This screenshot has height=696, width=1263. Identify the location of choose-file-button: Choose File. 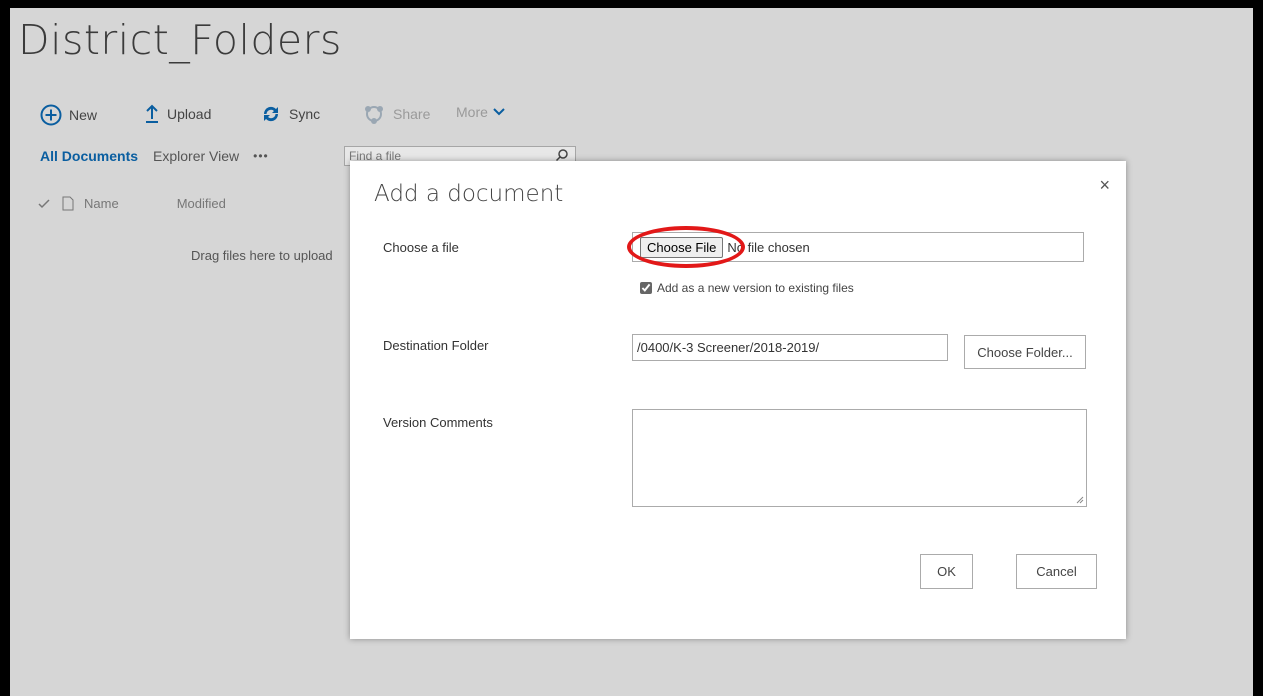
(682, 247).